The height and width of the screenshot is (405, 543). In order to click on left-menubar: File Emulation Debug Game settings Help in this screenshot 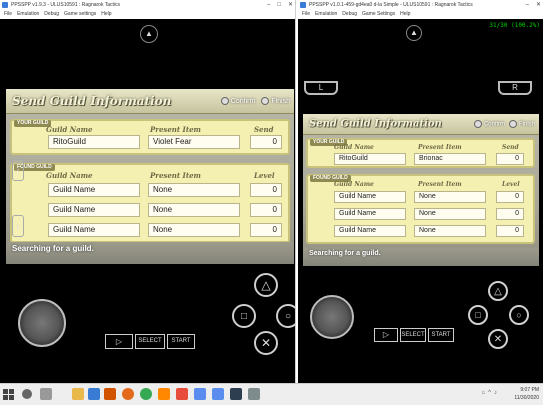, I will do `click(147, 14)`.